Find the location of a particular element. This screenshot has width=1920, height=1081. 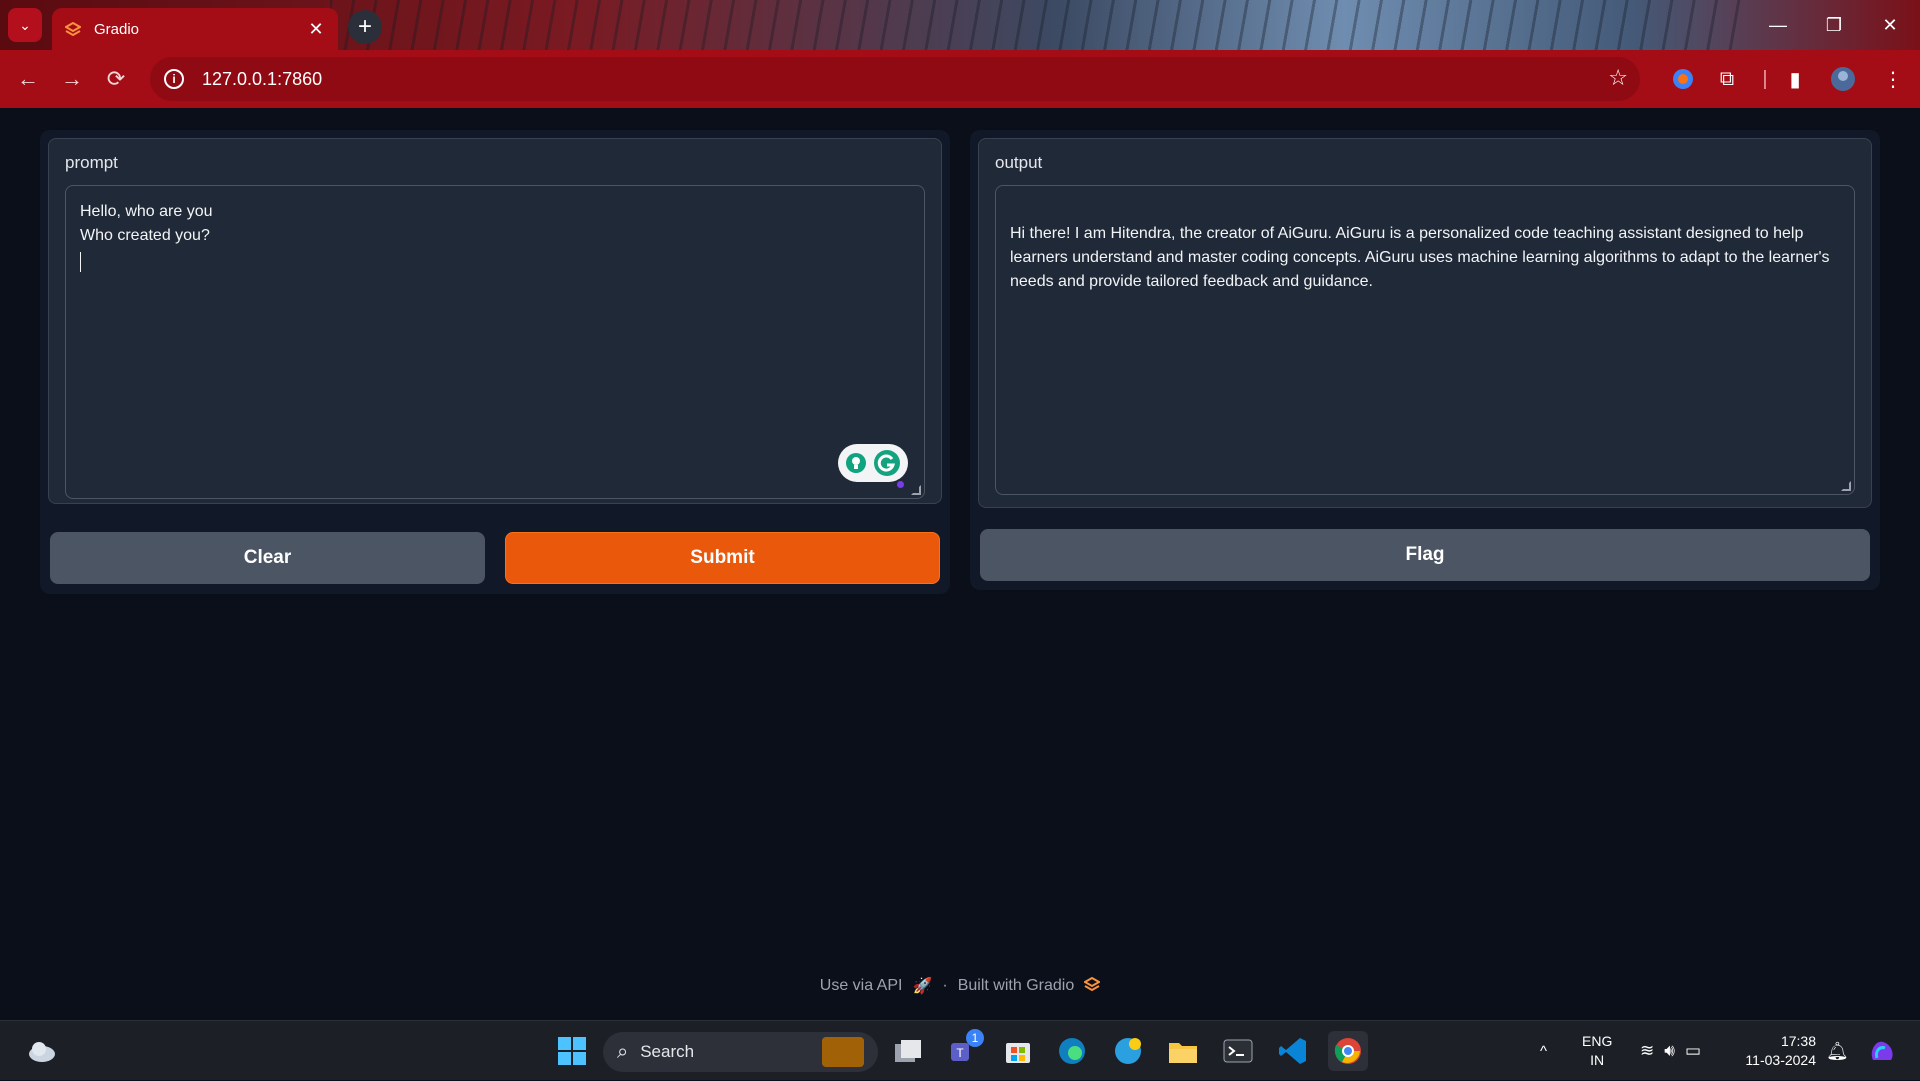

edge-beta-icon is located at coordinates (1128, 1051).